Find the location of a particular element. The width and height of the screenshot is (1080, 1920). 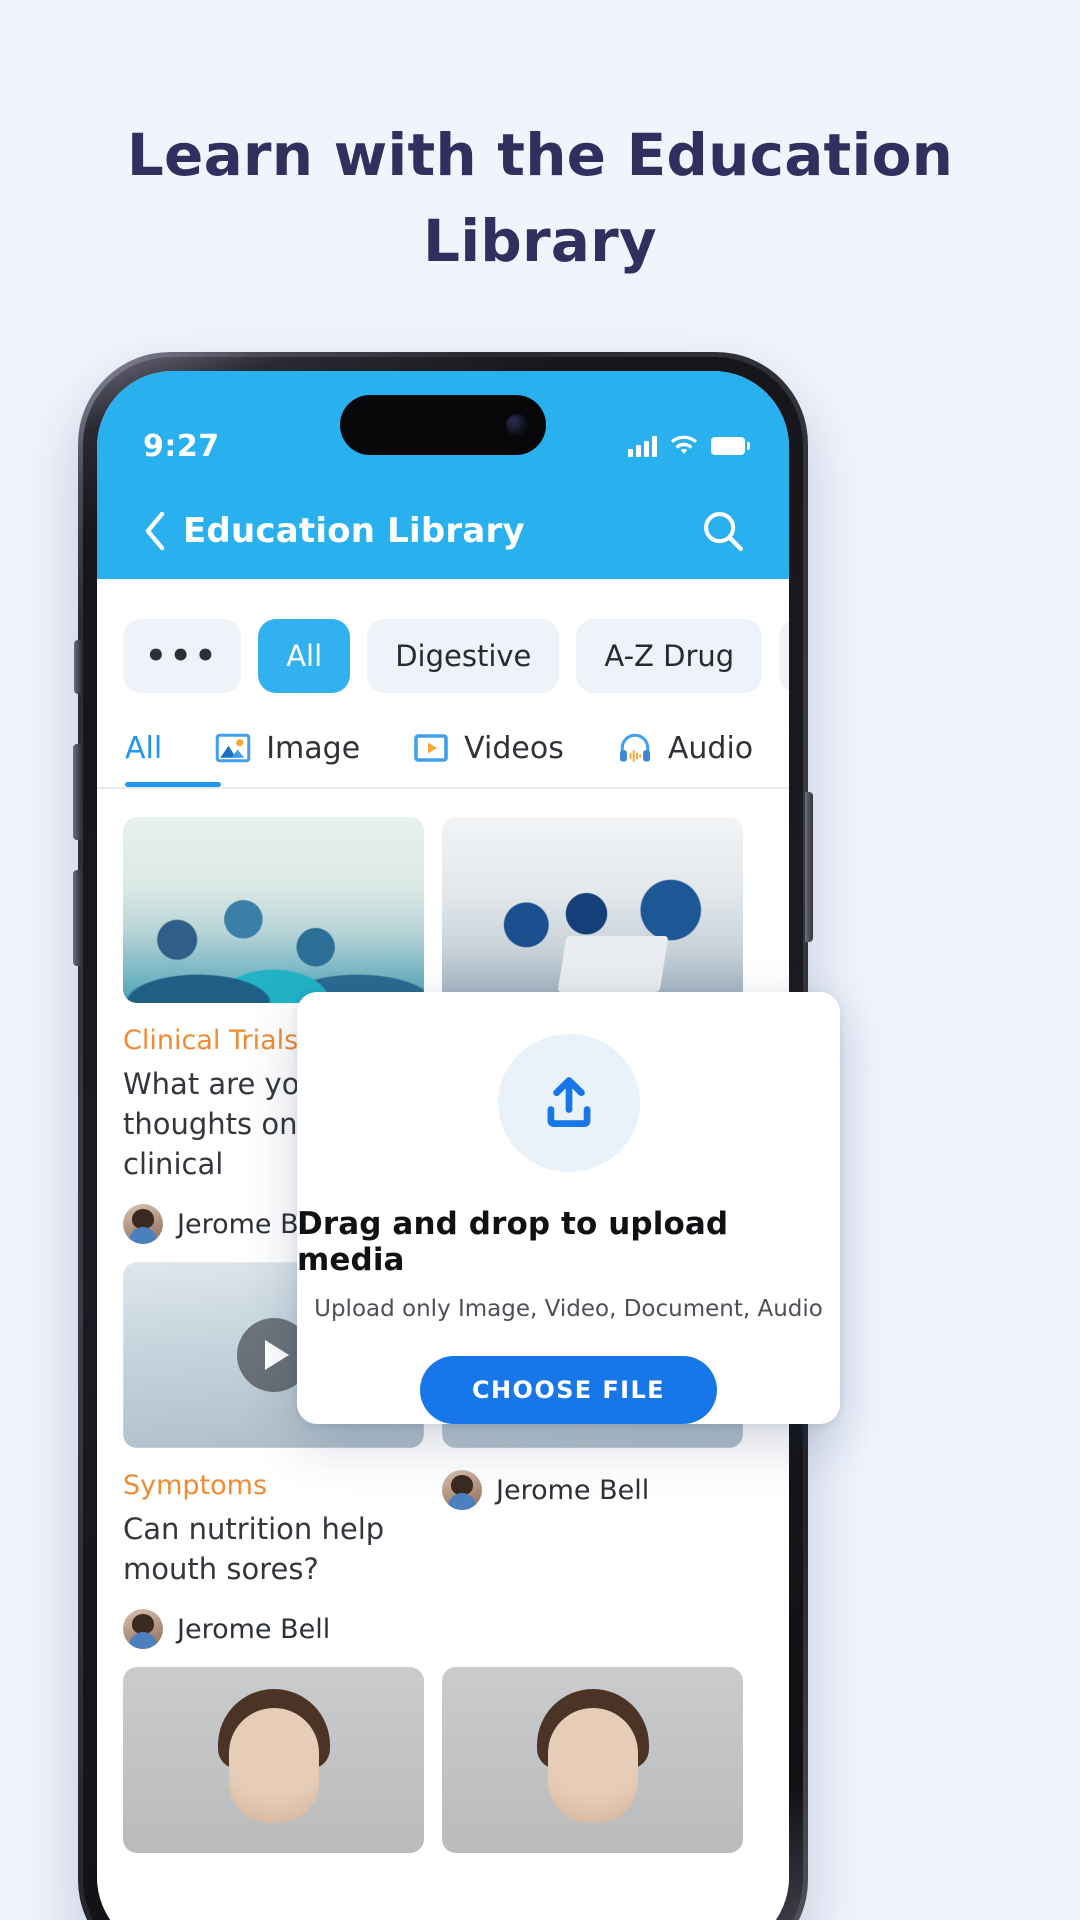

dynamic-island is located at coordinates (443, 425).